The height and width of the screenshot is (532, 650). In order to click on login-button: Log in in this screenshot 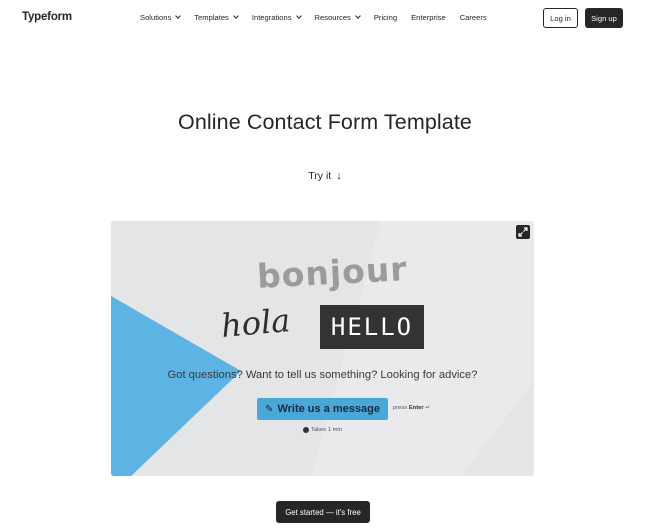, I will do `click(560, 18)`.